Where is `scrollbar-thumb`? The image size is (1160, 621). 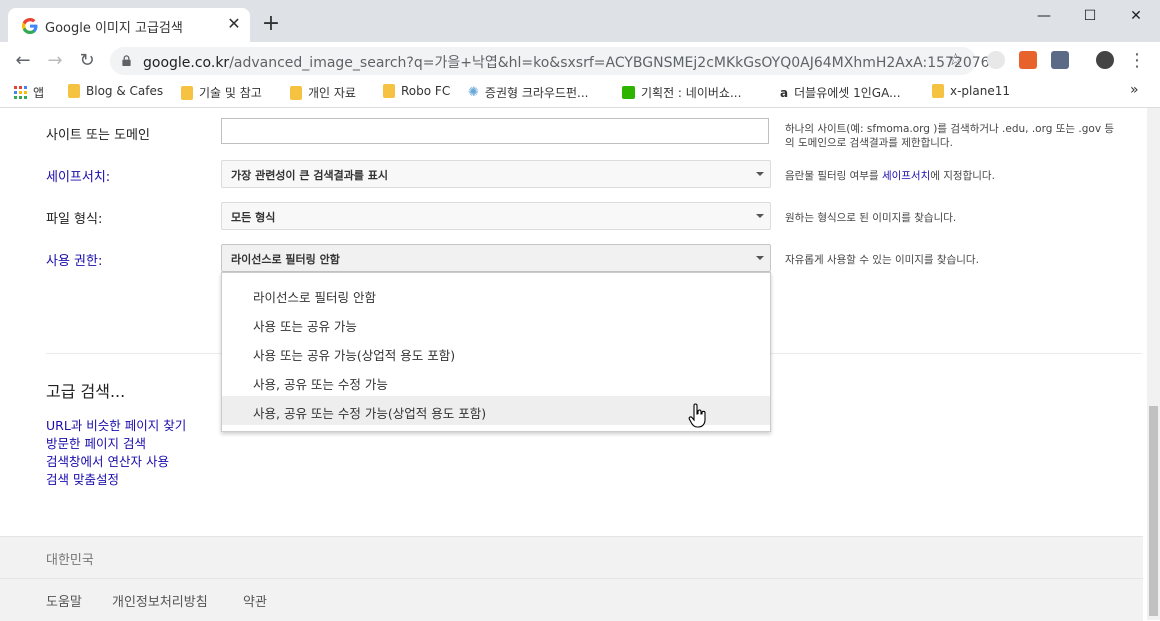 scrollbar-thumb is located at coordinates (1153, 511).